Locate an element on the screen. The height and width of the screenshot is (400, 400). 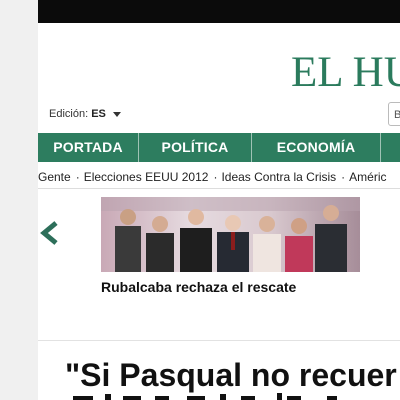
subnav-divider is located at coordinates (219, 188).